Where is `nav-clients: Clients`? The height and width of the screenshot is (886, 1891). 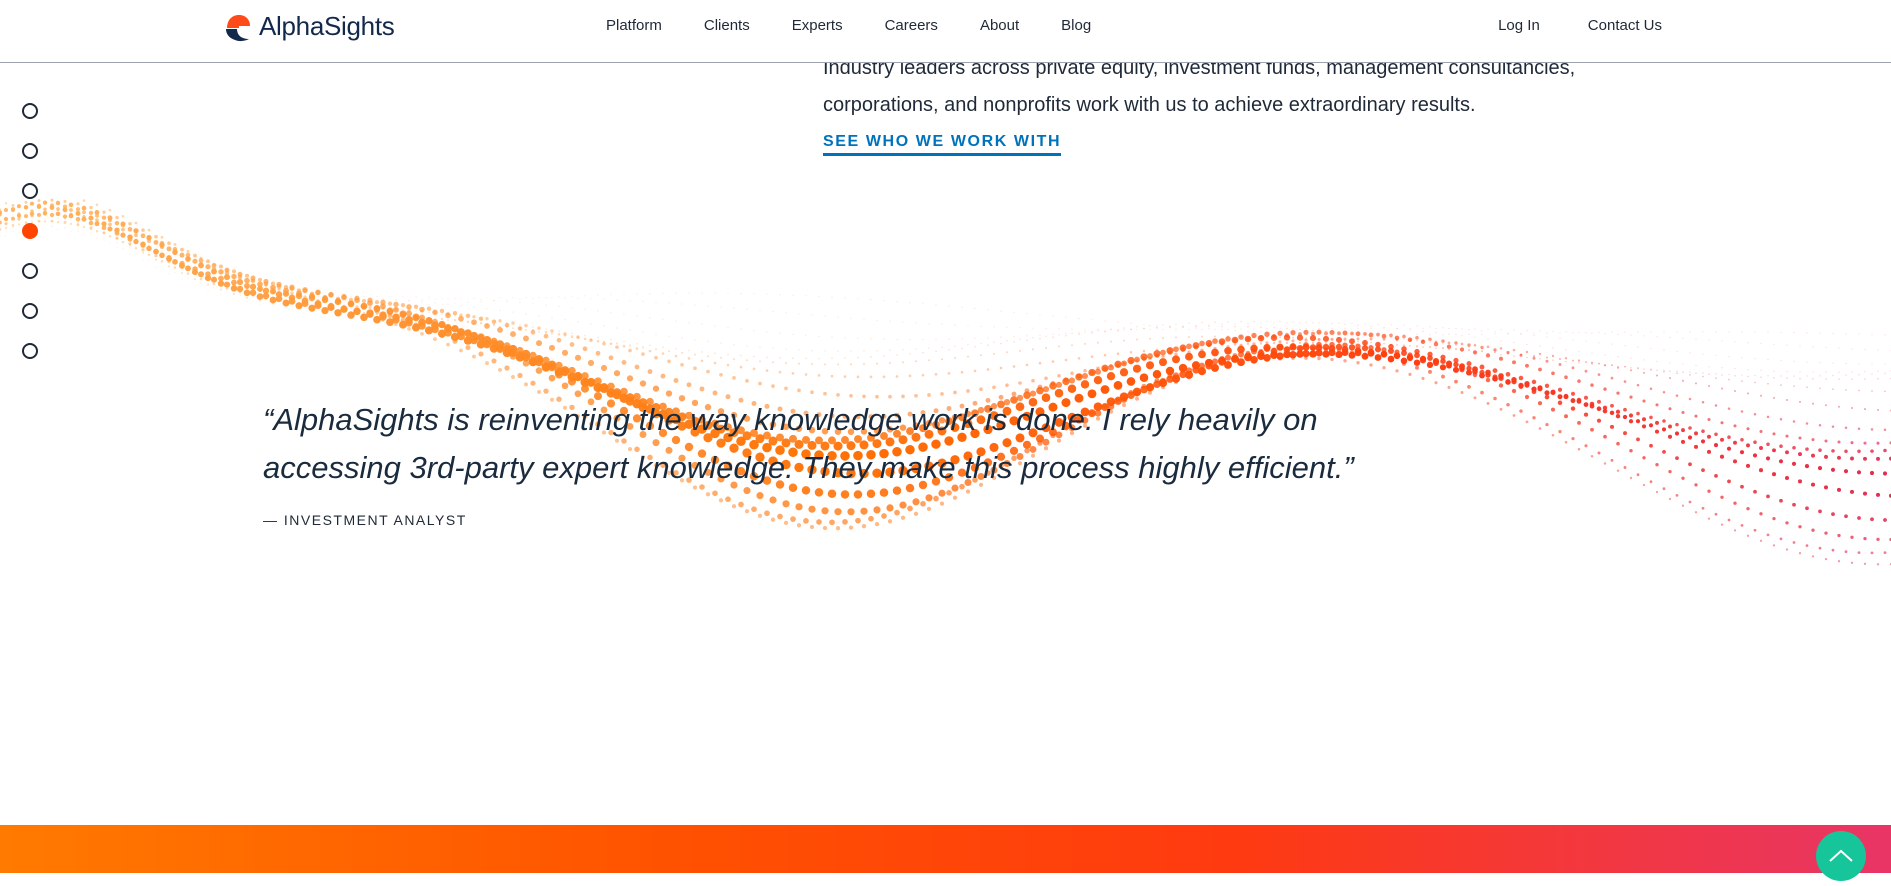 nav-clients: Clients is located at coordinates (727, 25).